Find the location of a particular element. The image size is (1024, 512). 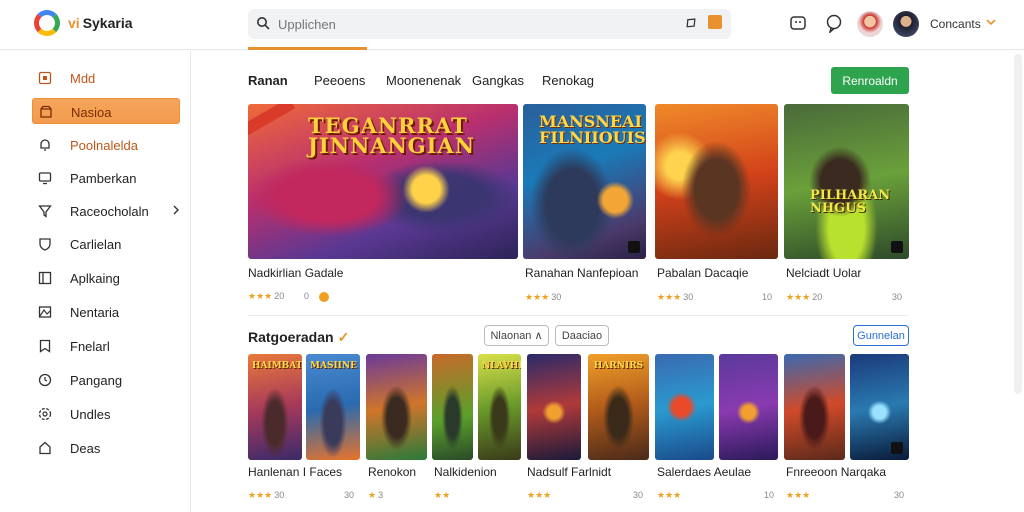

game-meta: 10 is located at coordinates (769, 495).